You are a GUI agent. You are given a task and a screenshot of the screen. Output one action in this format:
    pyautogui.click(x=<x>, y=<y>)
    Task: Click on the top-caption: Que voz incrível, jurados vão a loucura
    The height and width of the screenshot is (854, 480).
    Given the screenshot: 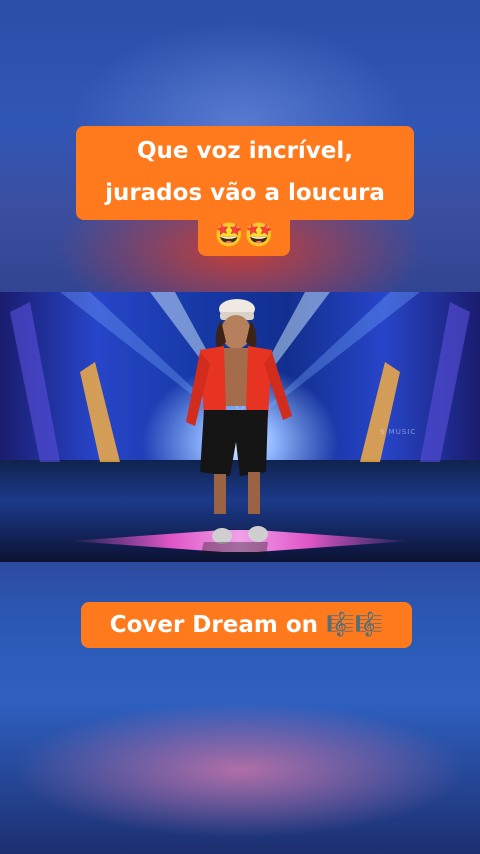 What is the action you would take?
    pyautogui.click(x=245, y=173)
    